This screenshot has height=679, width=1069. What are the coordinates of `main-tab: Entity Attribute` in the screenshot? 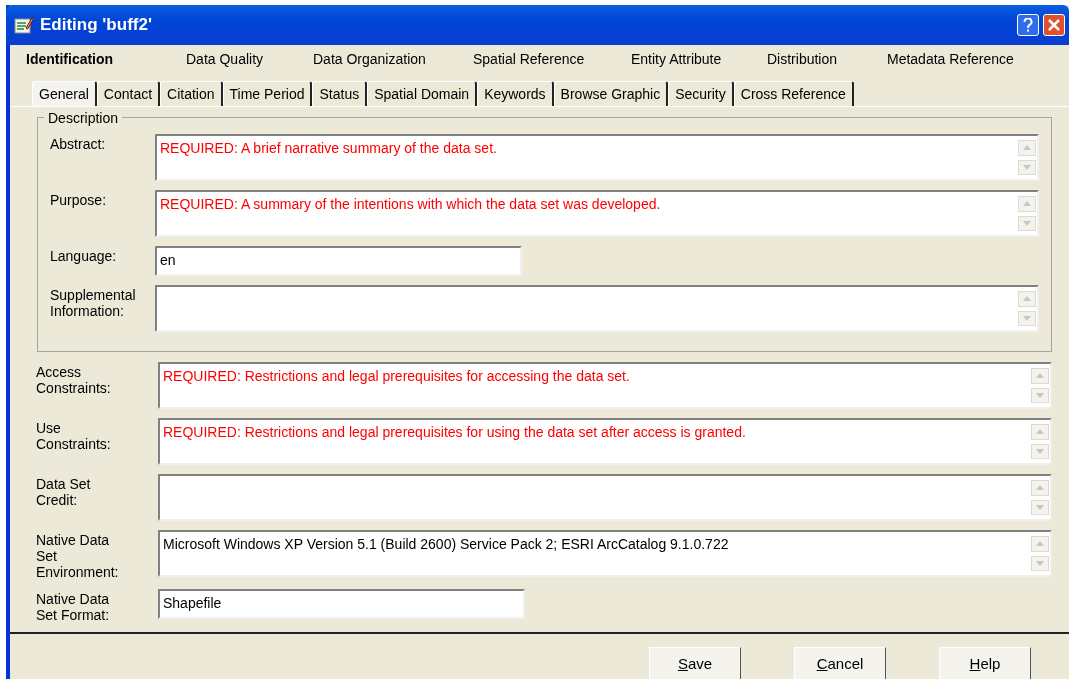 It's located at (699, 59).